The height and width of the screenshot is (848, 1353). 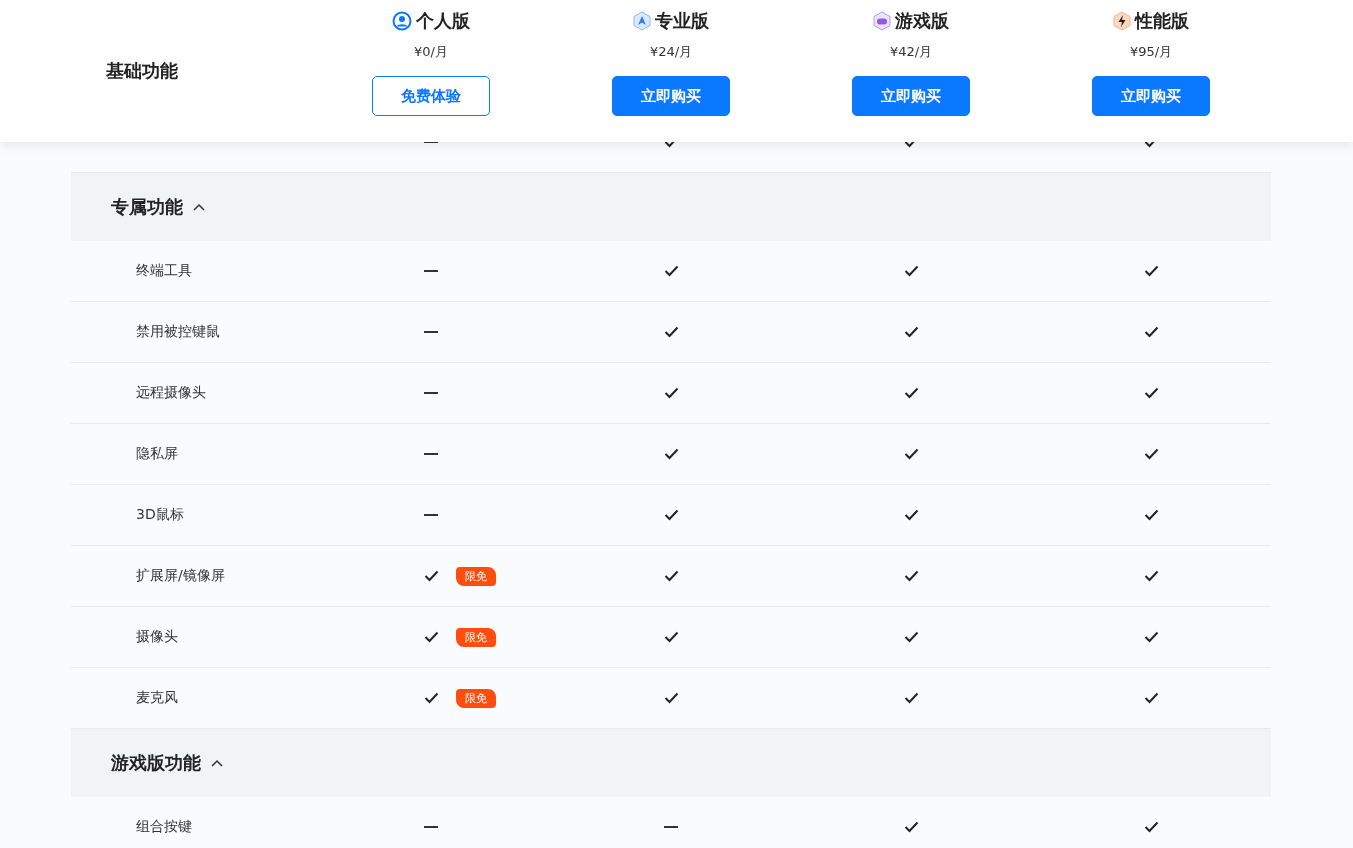 What do you see at coordinates (1122, 21) in the screenshot?
I see `hexagon-bolt-icon` at bounding box center [1122, 21].